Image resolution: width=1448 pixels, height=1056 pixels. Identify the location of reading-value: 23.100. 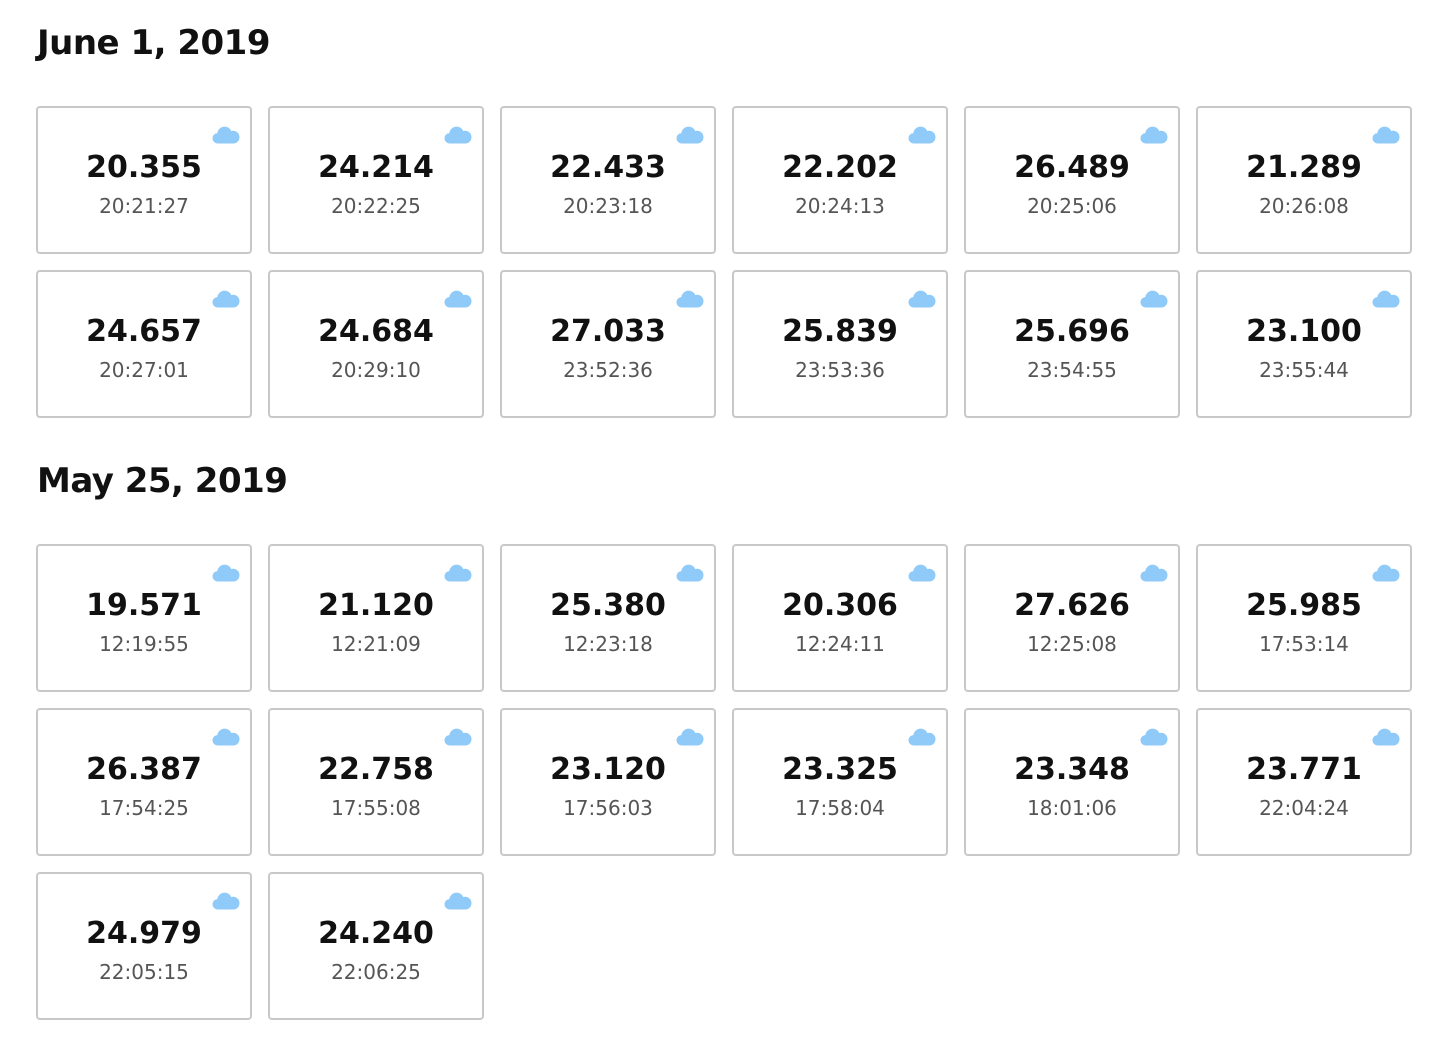
(1304, 331).